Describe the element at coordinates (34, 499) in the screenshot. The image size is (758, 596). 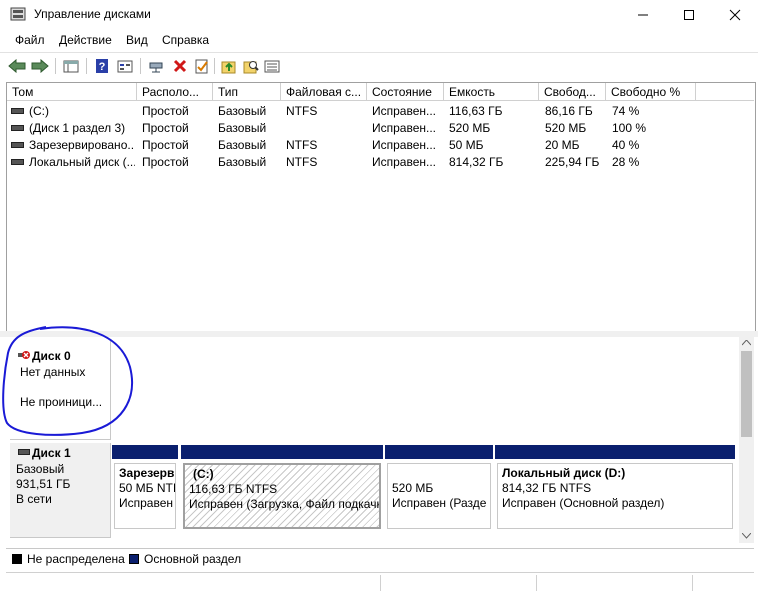
I see `disk-1-state: В сети` at that location.